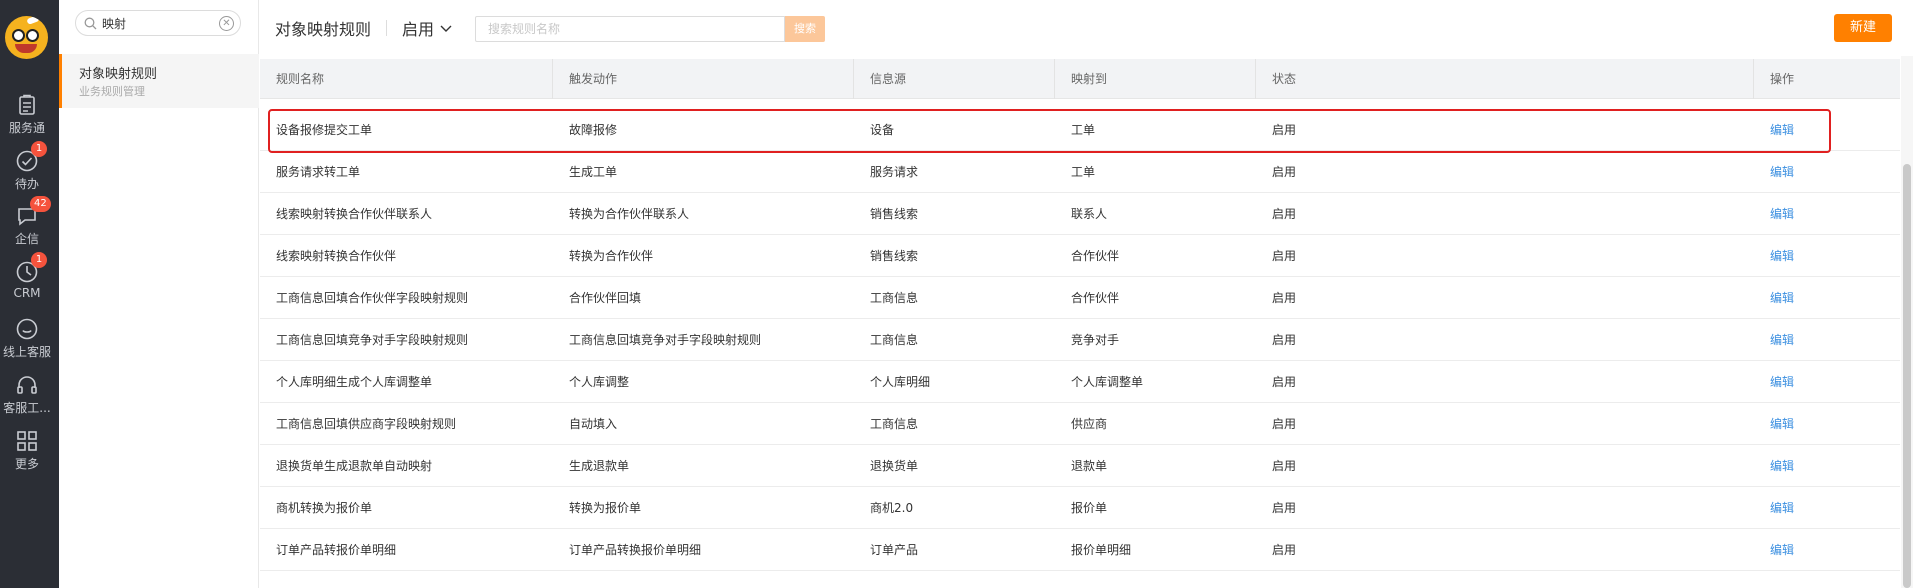  I want to click on table-row: 工商信息回填合作伙伴字段映射规则 合作伙伴回填 工商信息 合作伙伴 启用 编辑, so click(1080, 298).